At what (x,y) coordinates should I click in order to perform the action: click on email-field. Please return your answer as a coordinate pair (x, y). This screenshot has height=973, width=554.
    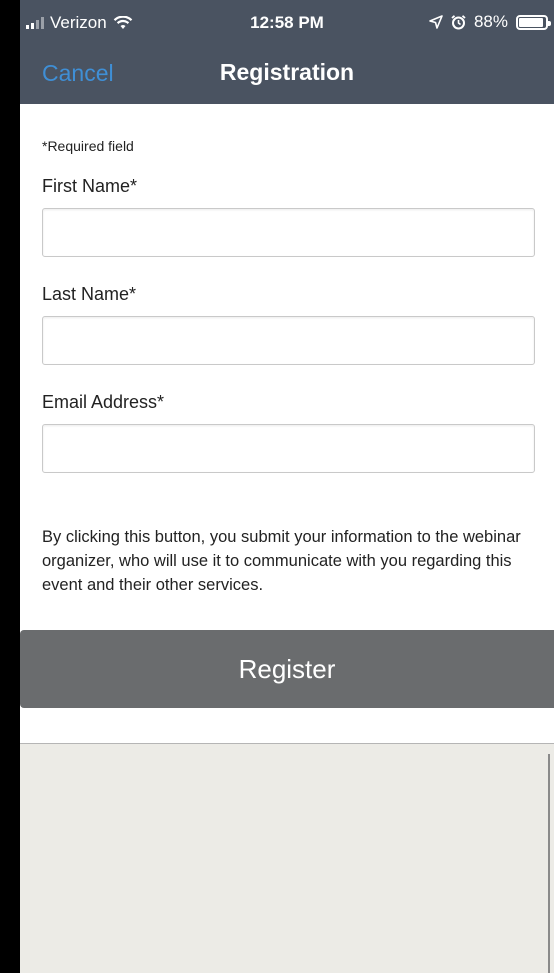
    Looking at the image, I should click on (288, 448).